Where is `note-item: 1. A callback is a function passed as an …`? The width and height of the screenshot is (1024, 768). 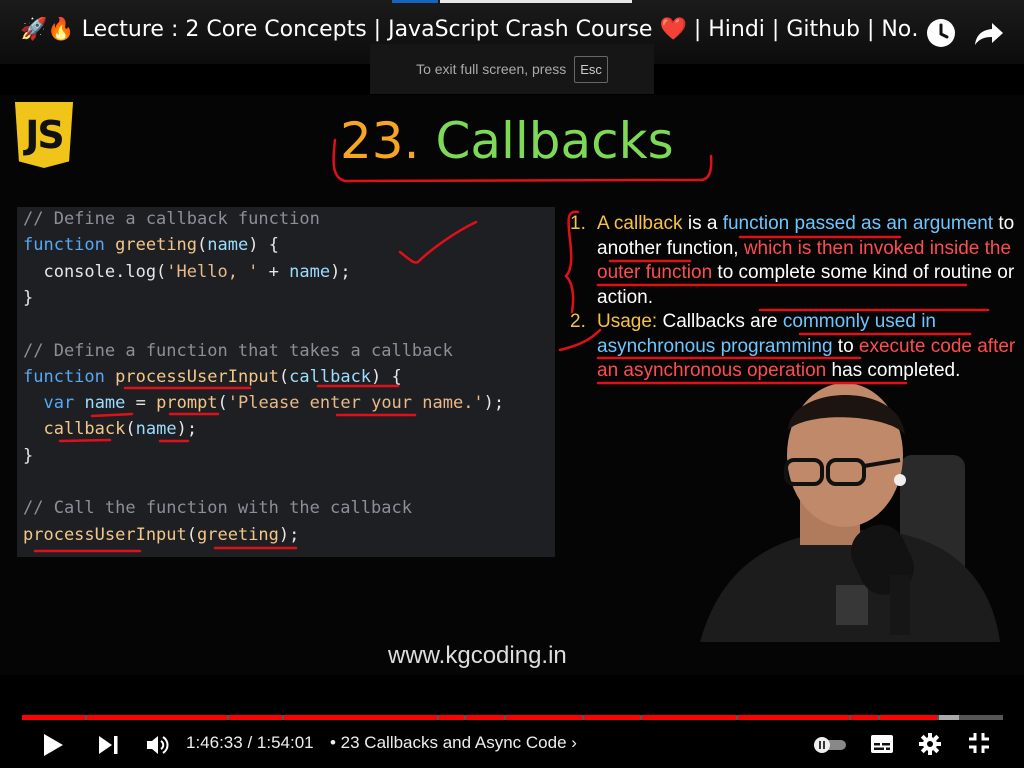
note-item: 1. A callback is a function passed as an … is located at coordinates (795, 261).